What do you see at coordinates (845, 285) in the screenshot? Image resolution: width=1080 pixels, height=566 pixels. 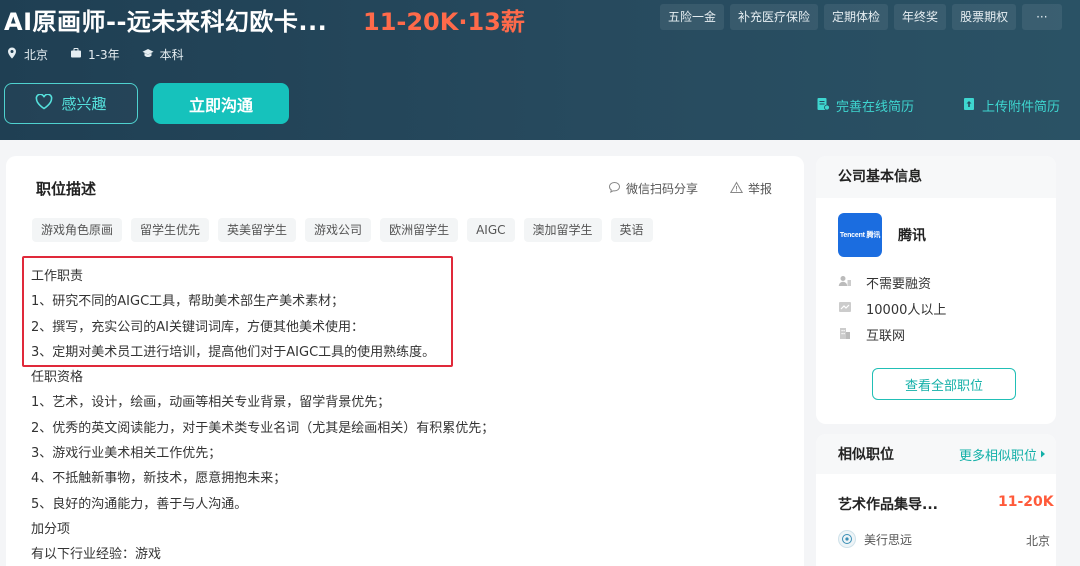 I see `funding-icon` at bounding box center [845, 285].